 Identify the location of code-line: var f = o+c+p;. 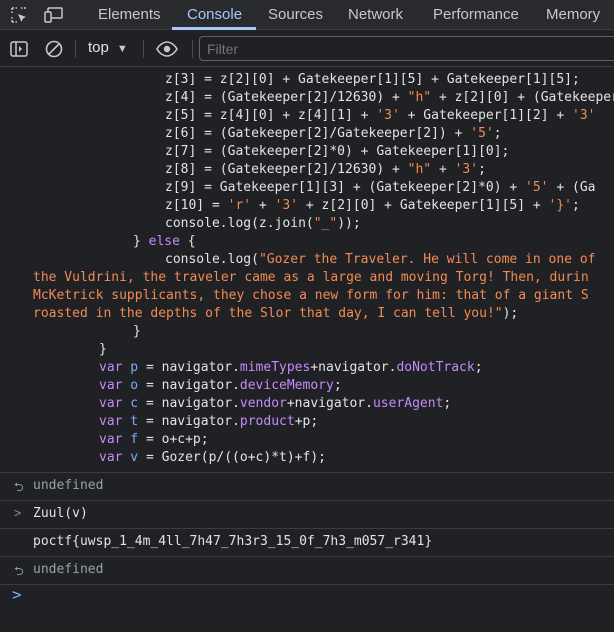
(154, 439).